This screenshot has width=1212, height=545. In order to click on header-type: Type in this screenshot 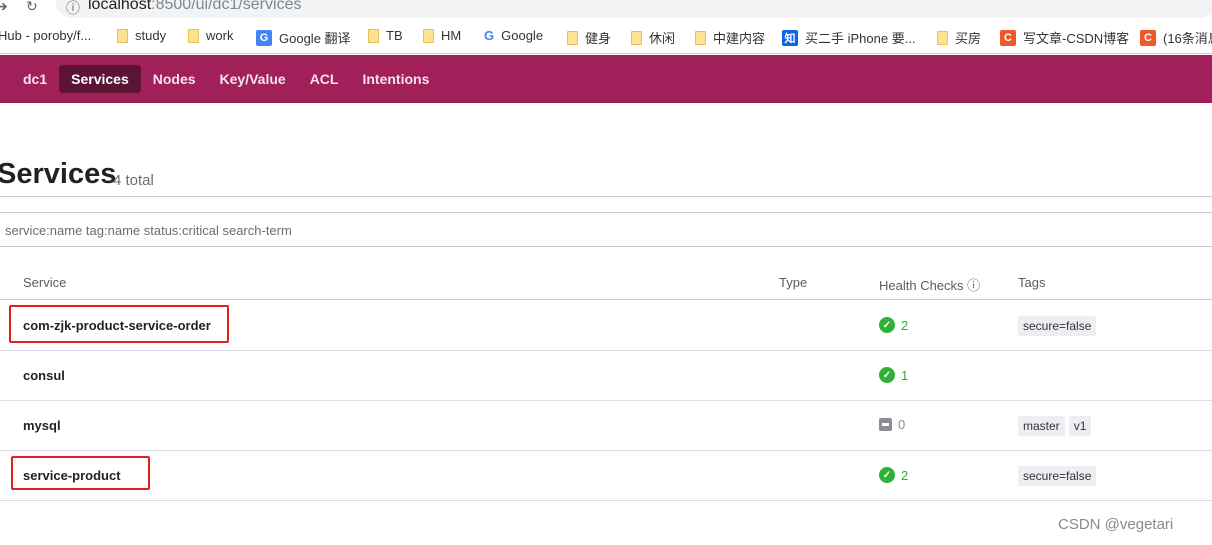, I will do `click(793, 282)`.